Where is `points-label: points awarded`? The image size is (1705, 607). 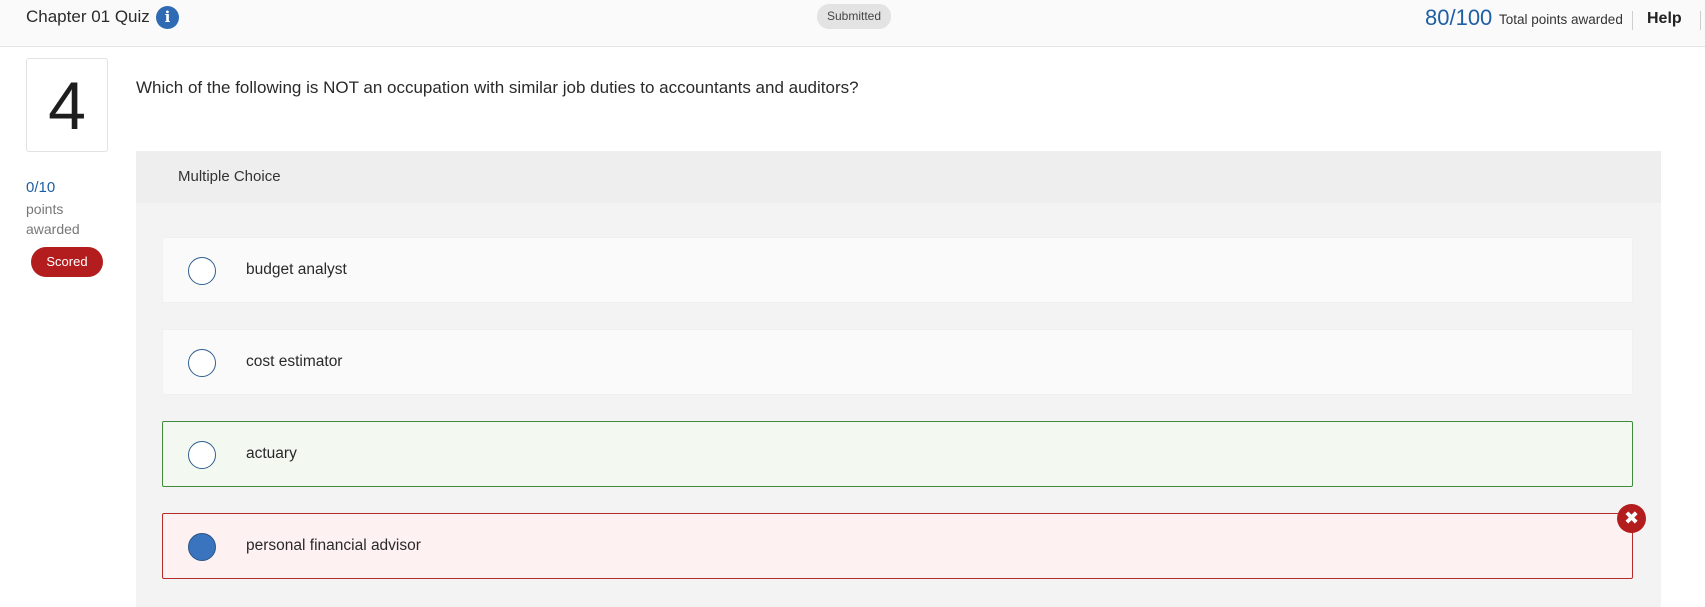
points-label: points awarded is located at coordinates (53, 219).